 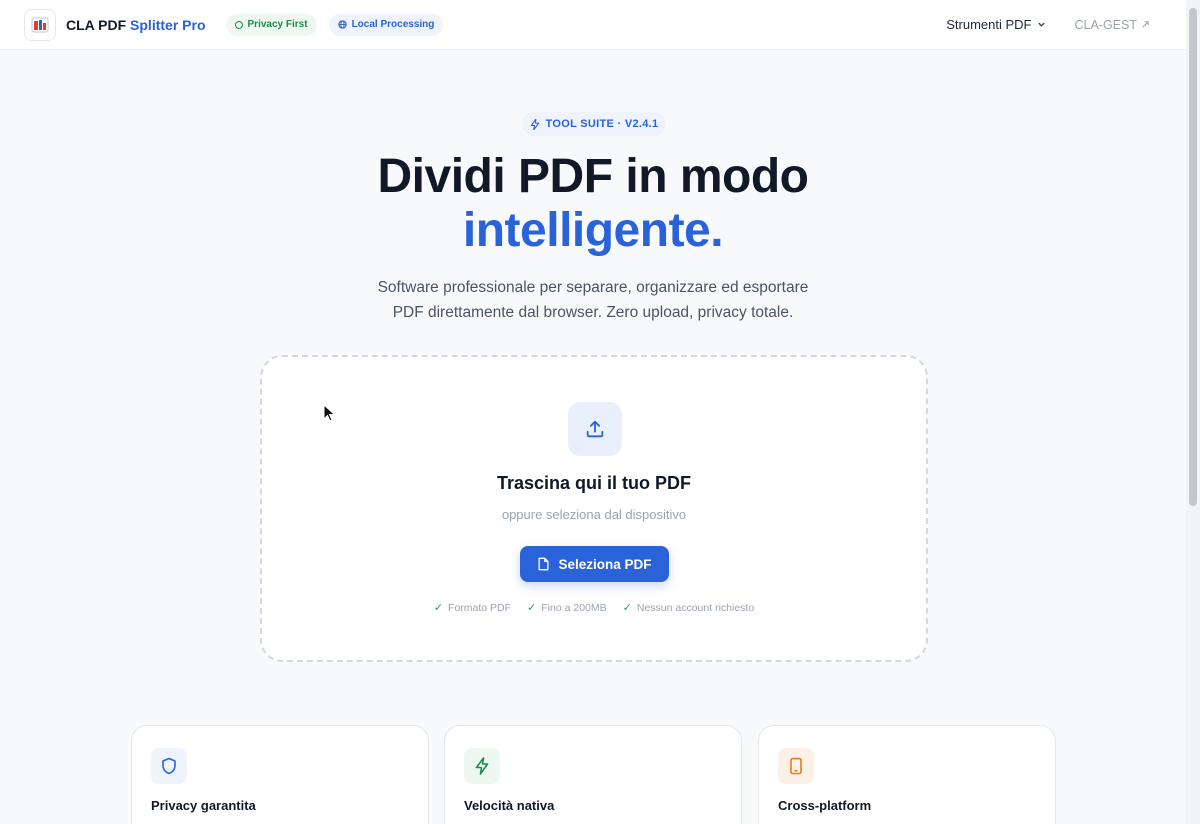 What do you see at coordinates (168, 24) in the screenshot?
I see `brand-accent-text: Splitter Pro` at bounding box center [168, 24].